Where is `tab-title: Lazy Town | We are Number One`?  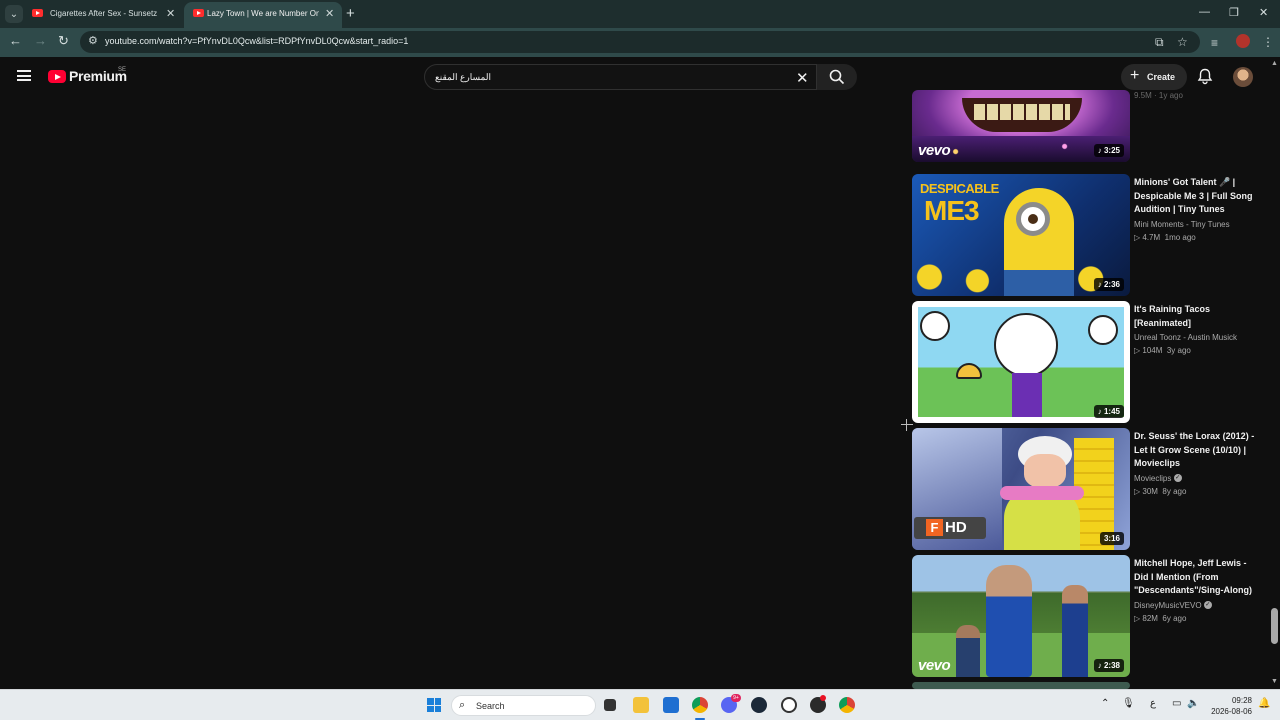 tab-title: Lazy Town | We are Number One is located at coordinates (263, 13).